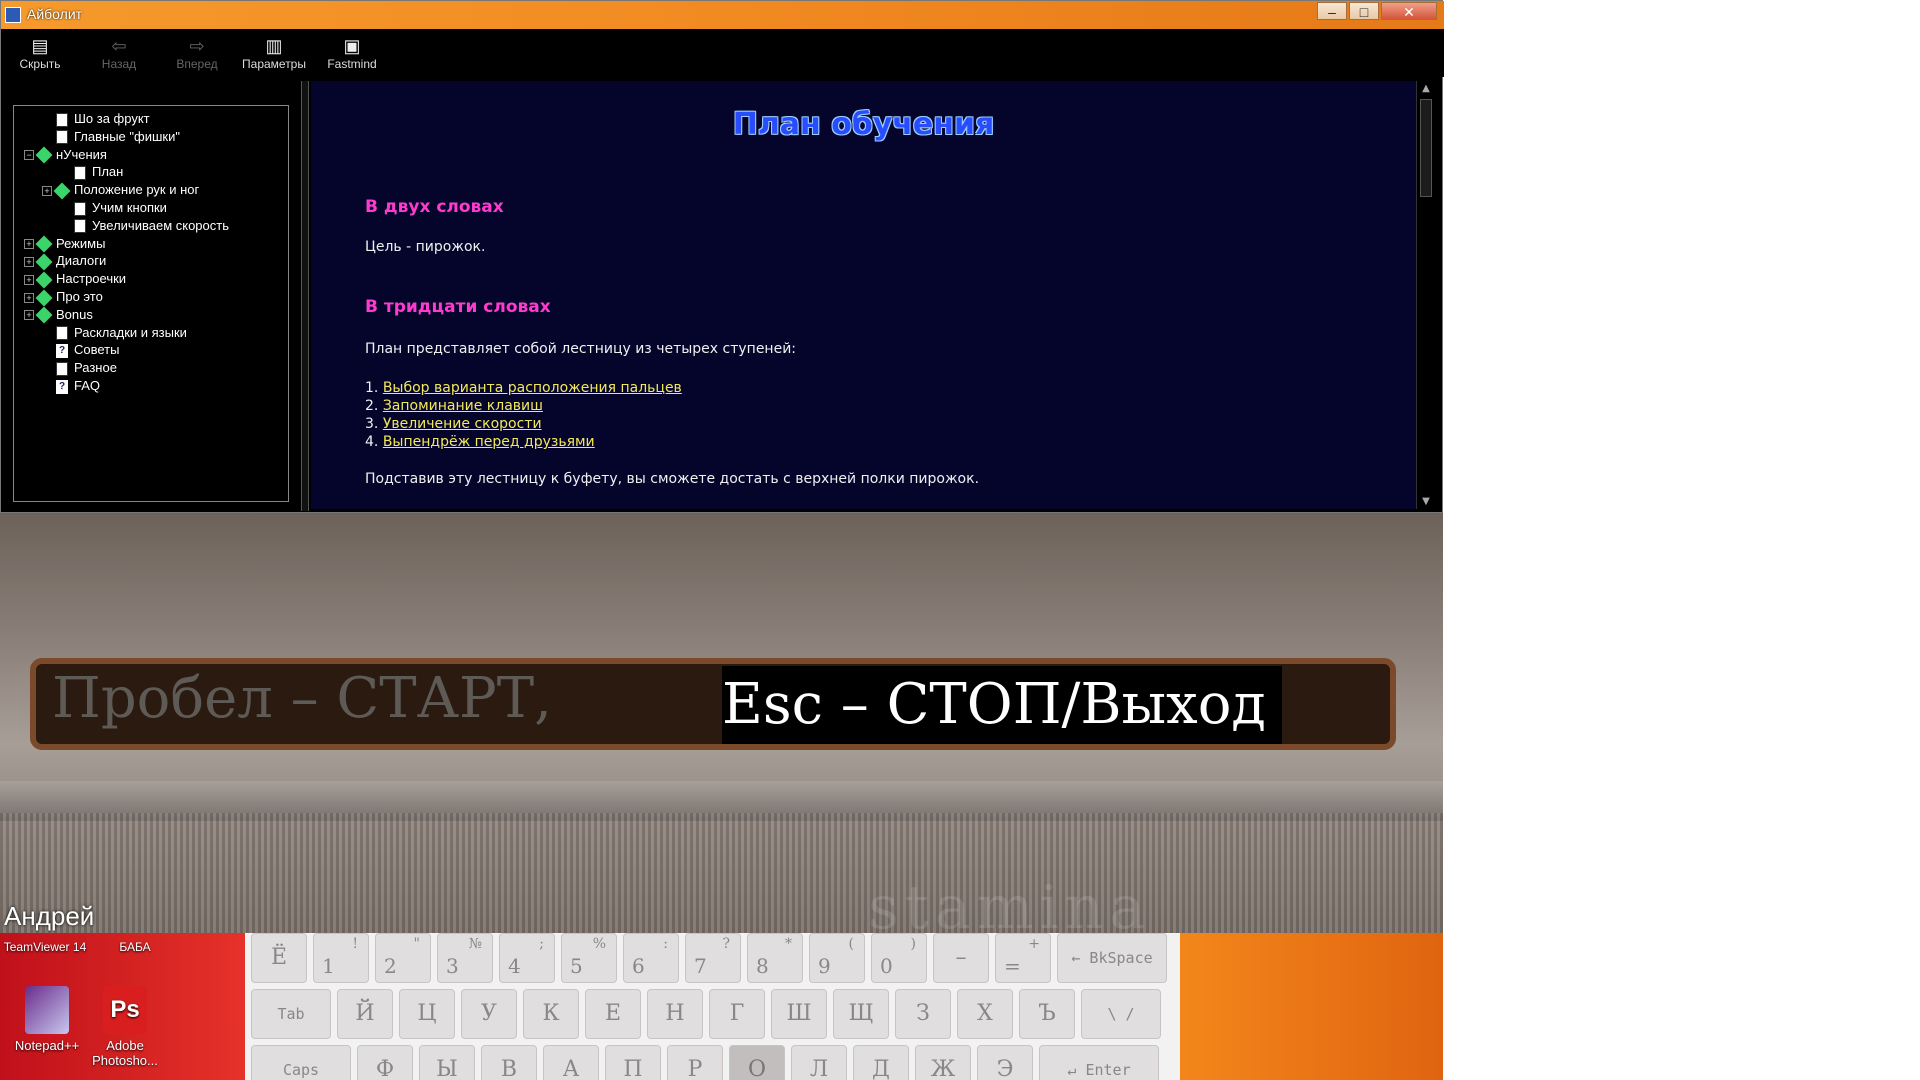  I want to click on key: Ы, so click(447, 1062).